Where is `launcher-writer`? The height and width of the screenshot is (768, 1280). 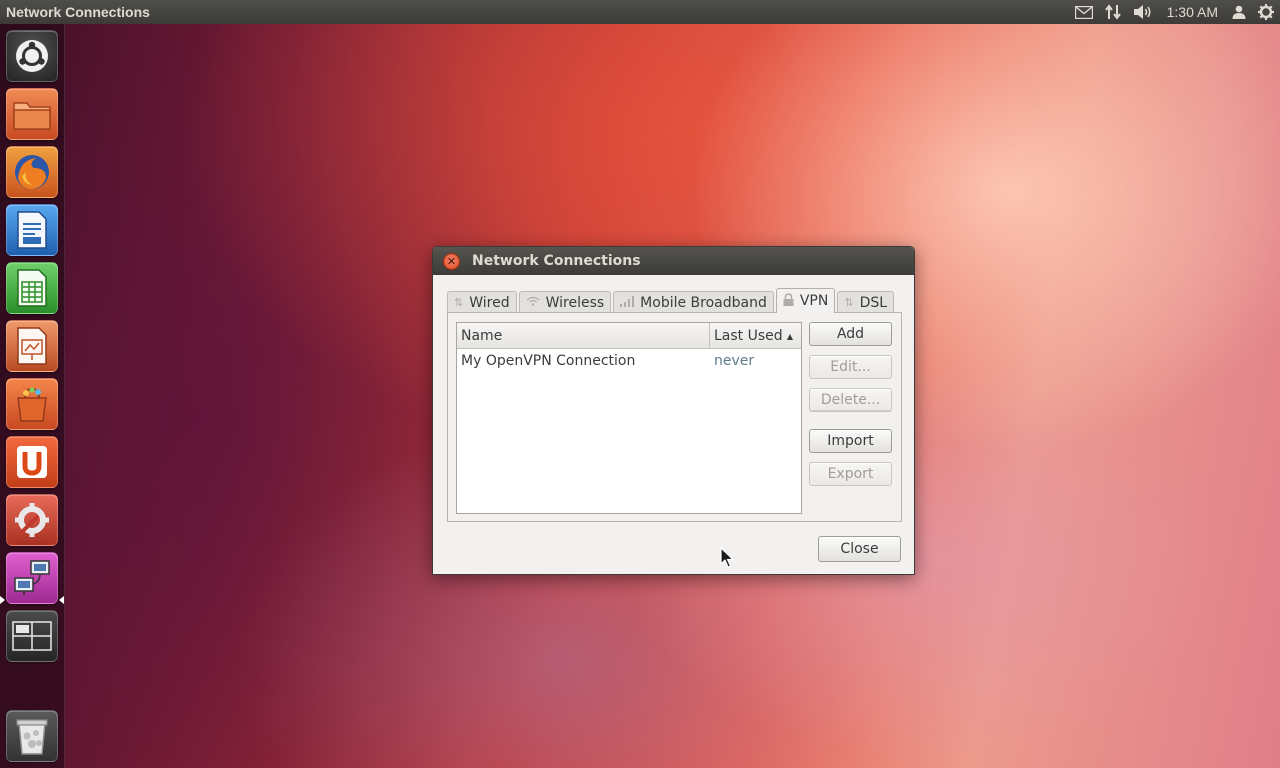 launcher-writer is located at coordinates (32, 230).